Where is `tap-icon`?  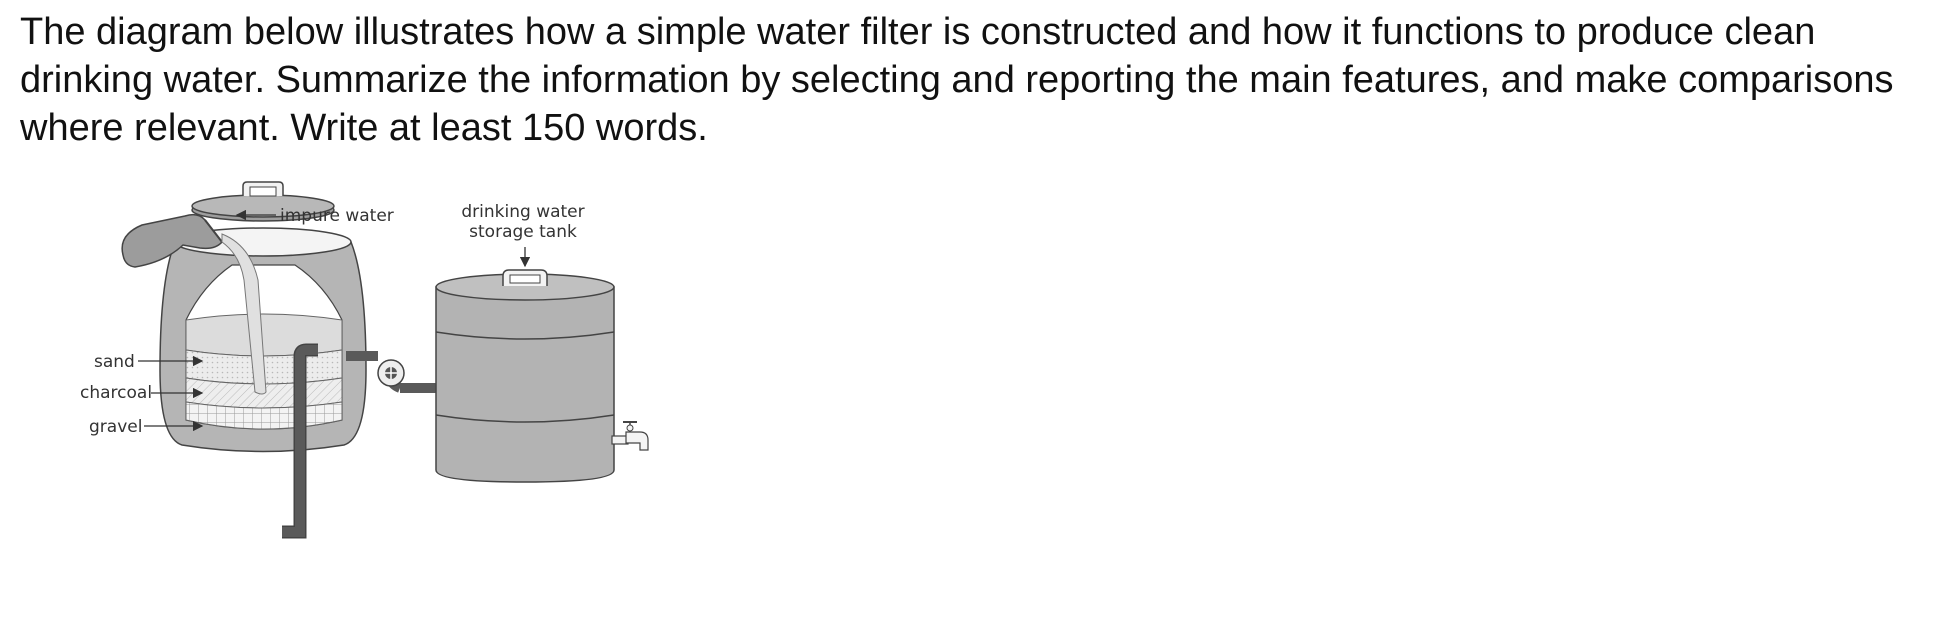
tap-icon is located at coordinates (630, 436).